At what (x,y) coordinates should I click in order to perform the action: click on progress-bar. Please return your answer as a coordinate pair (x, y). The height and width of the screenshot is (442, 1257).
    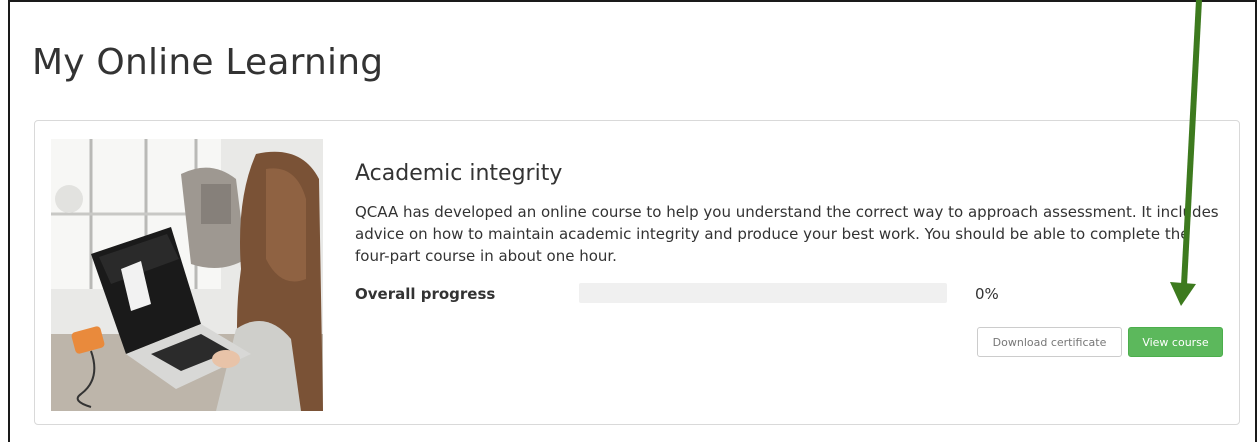
    Looking at the image, I should click on (763, 293).